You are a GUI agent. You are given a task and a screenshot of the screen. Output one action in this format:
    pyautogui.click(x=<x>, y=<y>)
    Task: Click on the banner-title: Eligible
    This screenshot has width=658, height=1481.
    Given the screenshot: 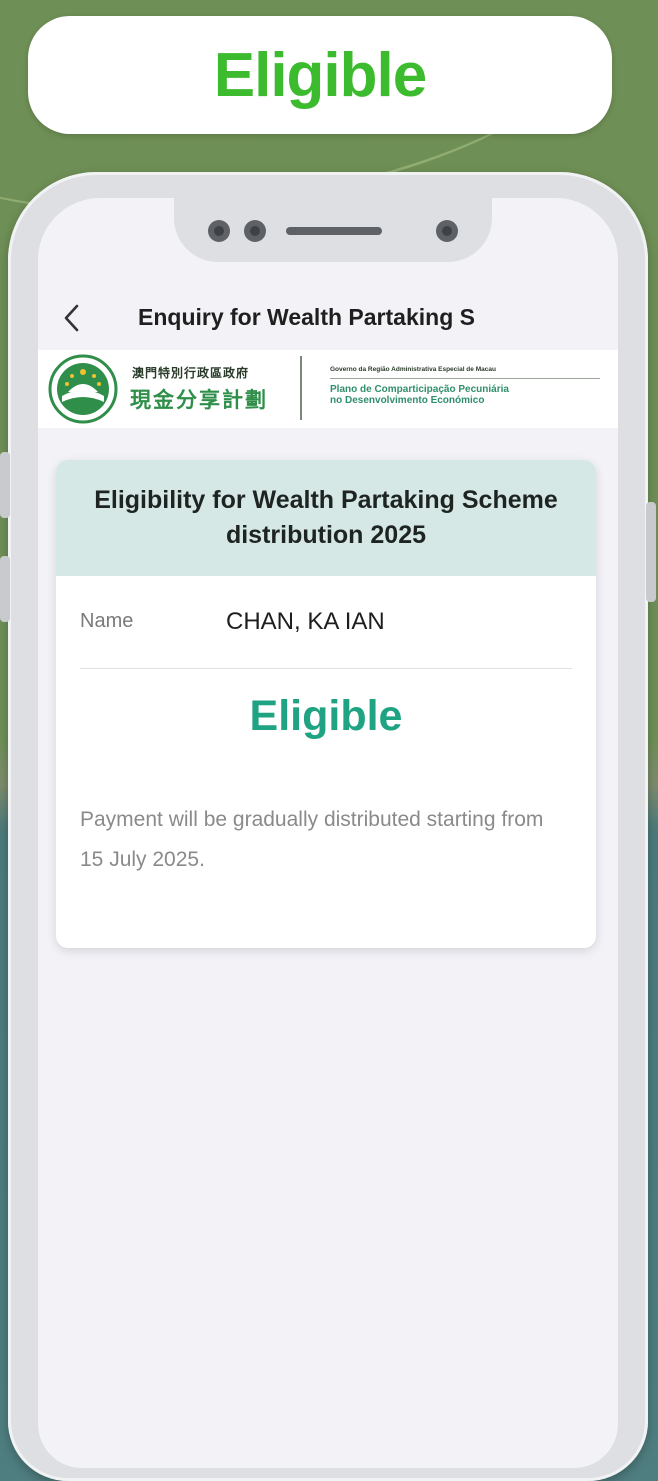 What is the action you would take?
    pyautogui.click(x=320, y=75)
    